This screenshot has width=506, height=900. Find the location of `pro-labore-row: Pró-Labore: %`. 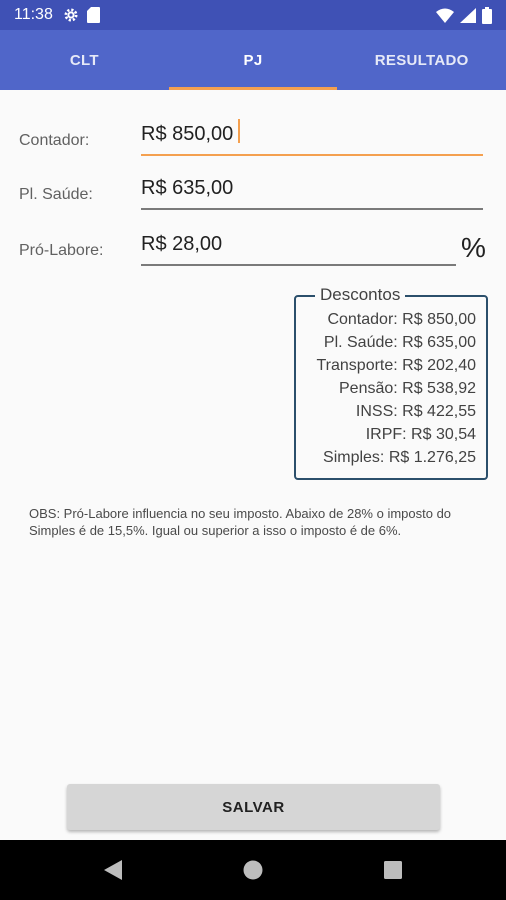

pro-labore-row: Pró-Labore: % is located at coordinates (253, 244).